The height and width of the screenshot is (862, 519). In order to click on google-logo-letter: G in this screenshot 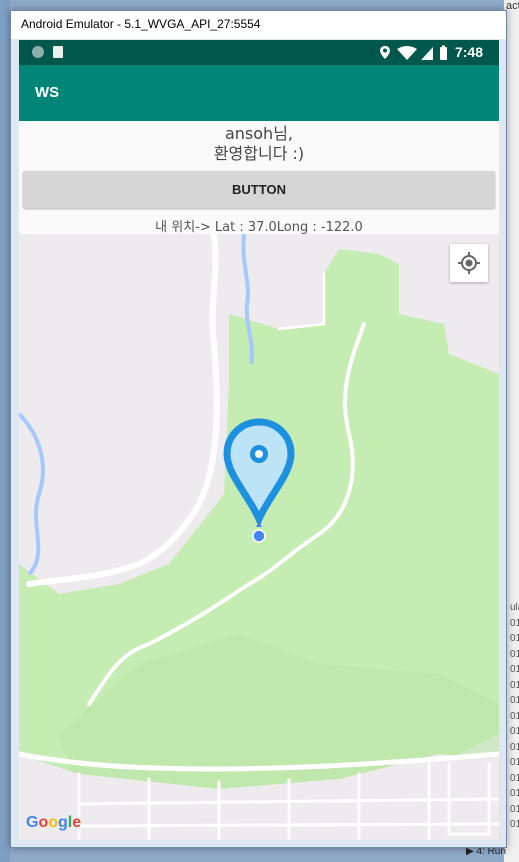, I will do `click(32, 822)`.